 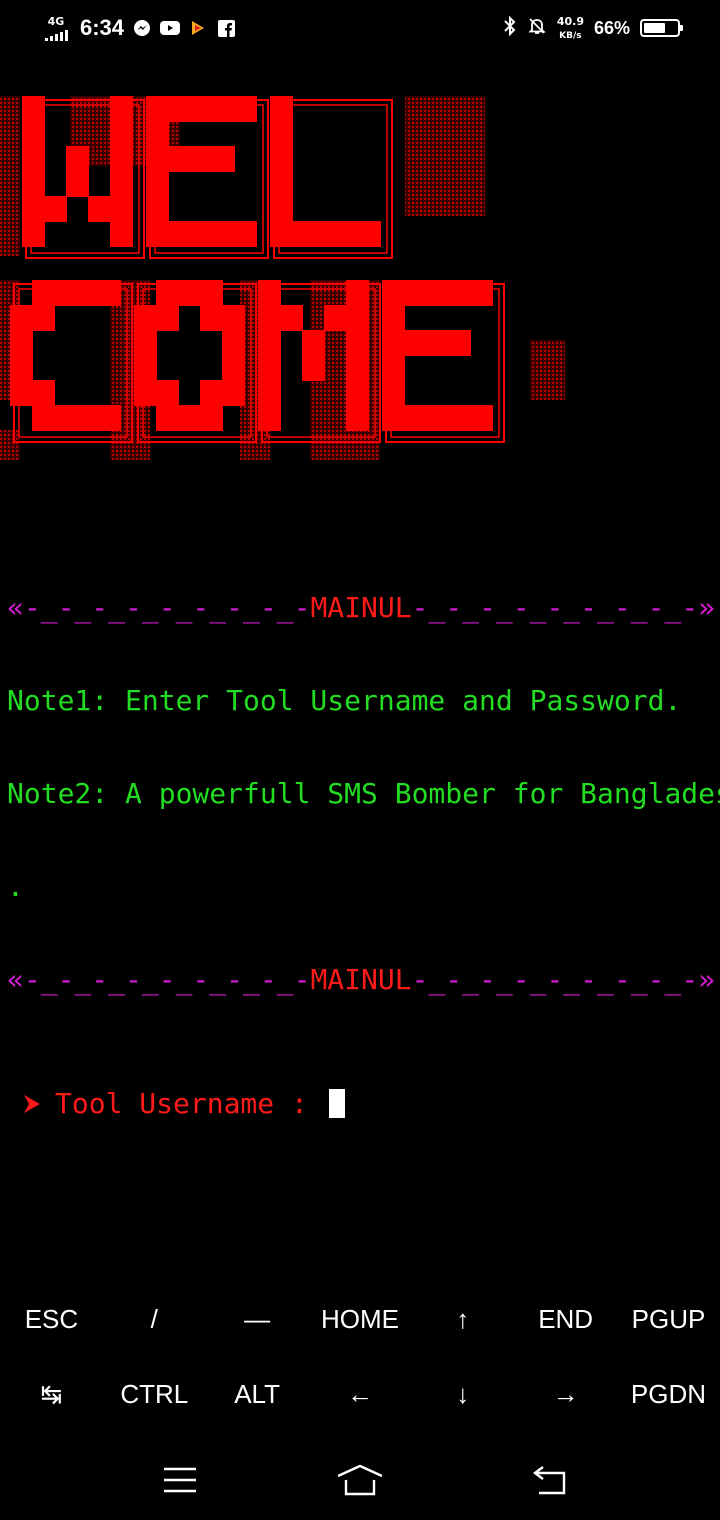 What do you see at coordinates (565, 1319) in the screenshot?
I see `key-end: END` at bounding box center [565, 1319].